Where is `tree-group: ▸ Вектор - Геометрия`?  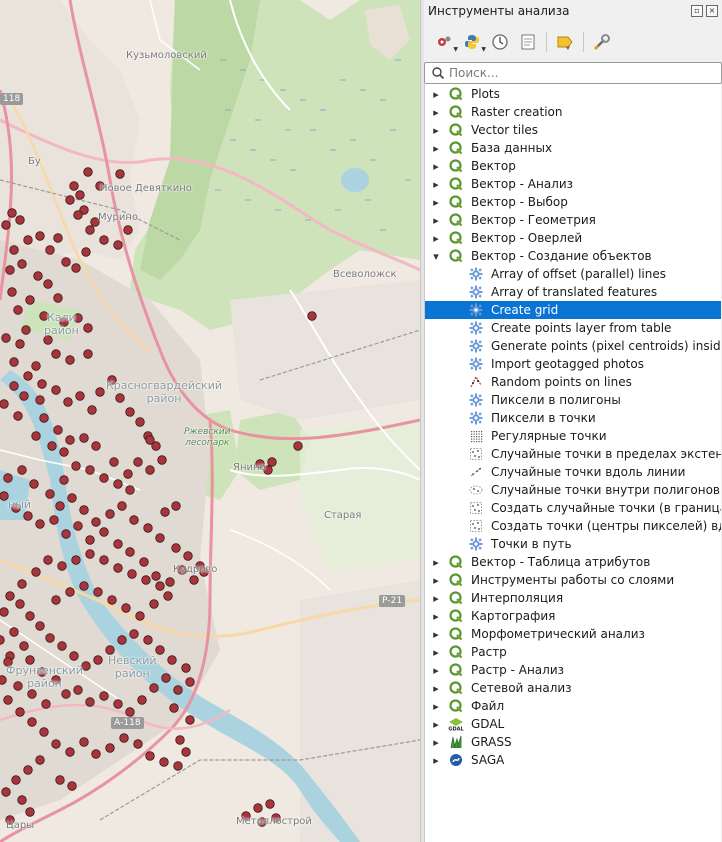 tree-group: ▸ Вектор - Геометрия is located at coordinates (573, 220).